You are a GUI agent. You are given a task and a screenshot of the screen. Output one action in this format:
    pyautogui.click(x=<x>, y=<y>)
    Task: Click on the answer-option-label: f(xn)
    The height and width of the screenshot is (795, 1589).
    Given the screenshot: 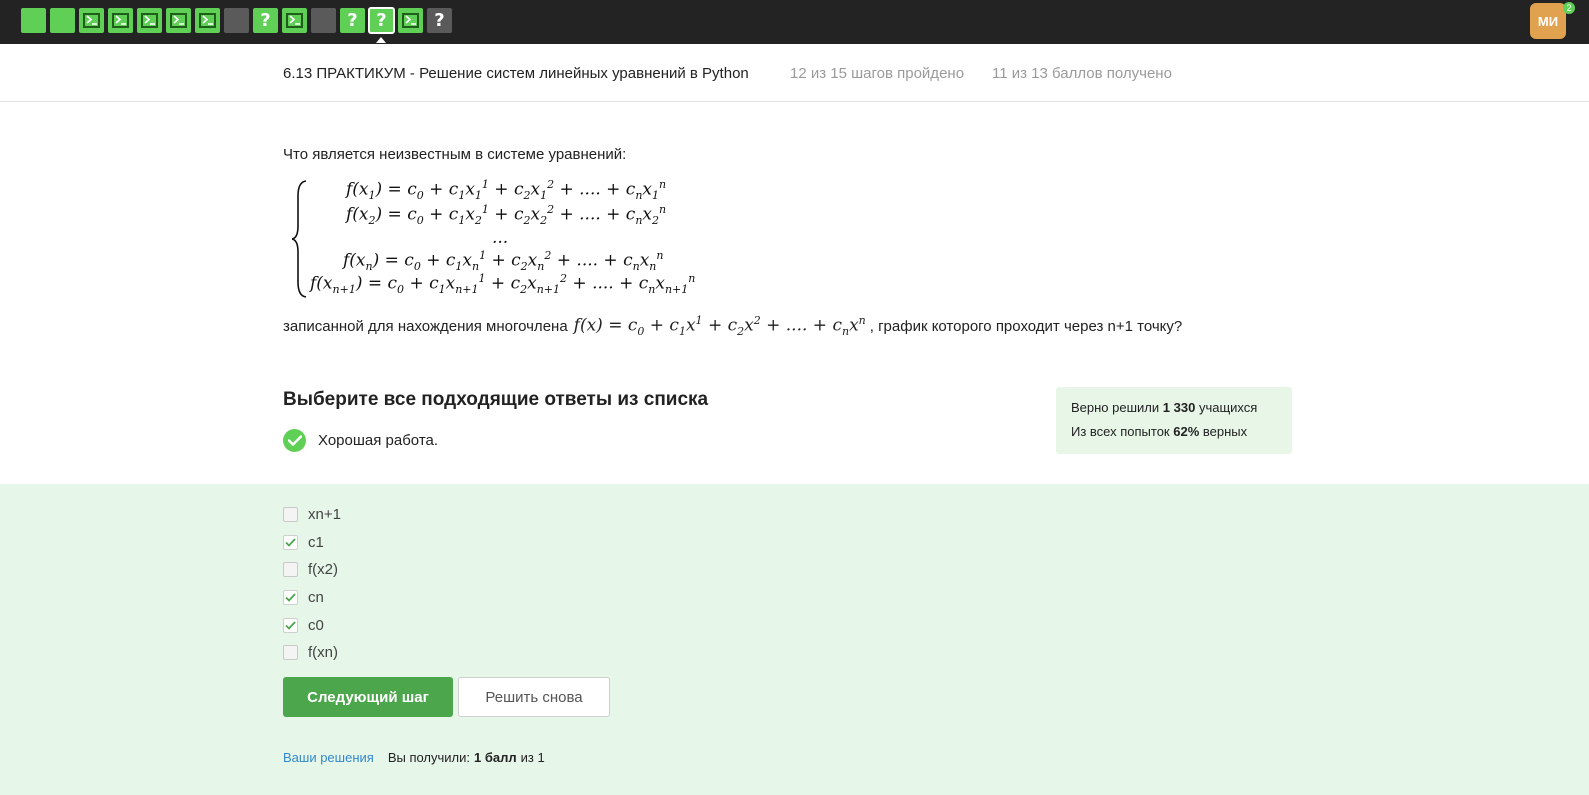 What is the action you would take?
    pyautogui.click(x=323, y=653)
    